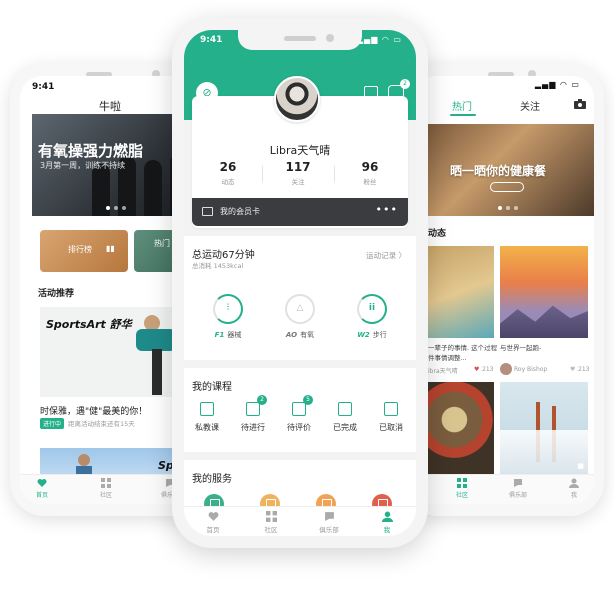  What do you see at coordinates (300, 212) in the screenshot?
I see `vip-card-bar: 我的会员卡 •••` at bounding box center [300, 212].